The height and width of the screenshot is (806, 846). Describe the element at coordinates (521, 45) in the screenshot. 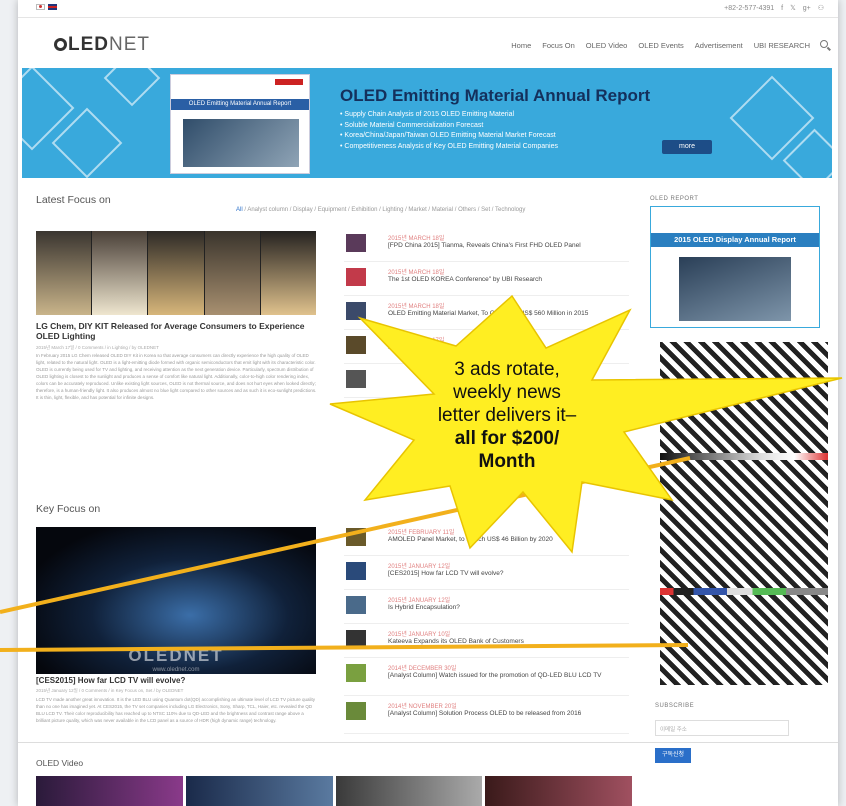

I see `nav-home: Home` at that location.